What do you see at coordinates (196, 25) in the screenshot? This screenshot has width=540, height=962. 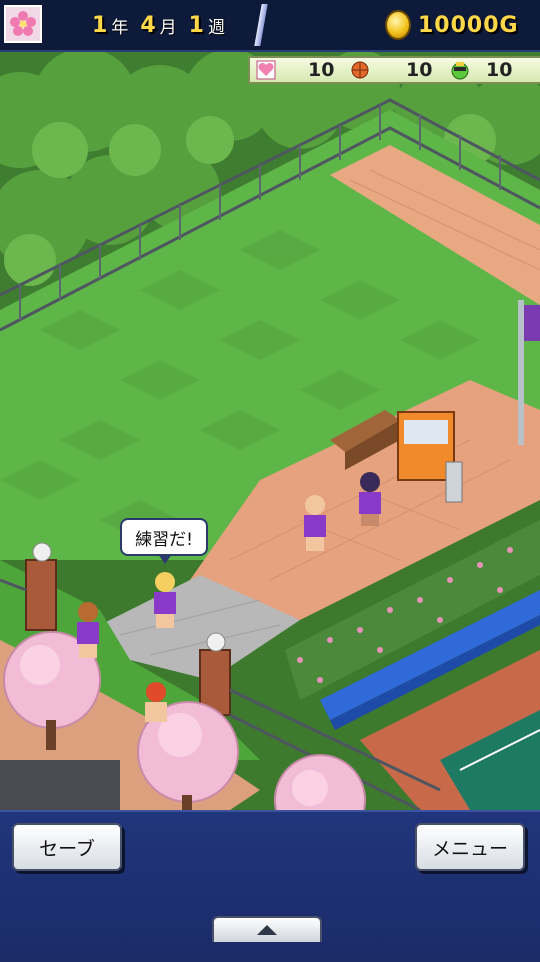 I see `week-number: 1` at bounding box center [196, 25].